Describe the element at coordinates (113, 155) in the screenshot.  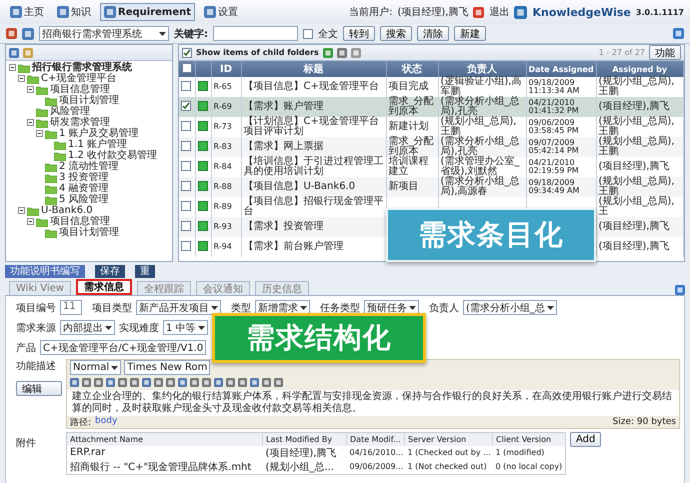
I see `tree-item: 1.2 收付款交易管理` at that location.